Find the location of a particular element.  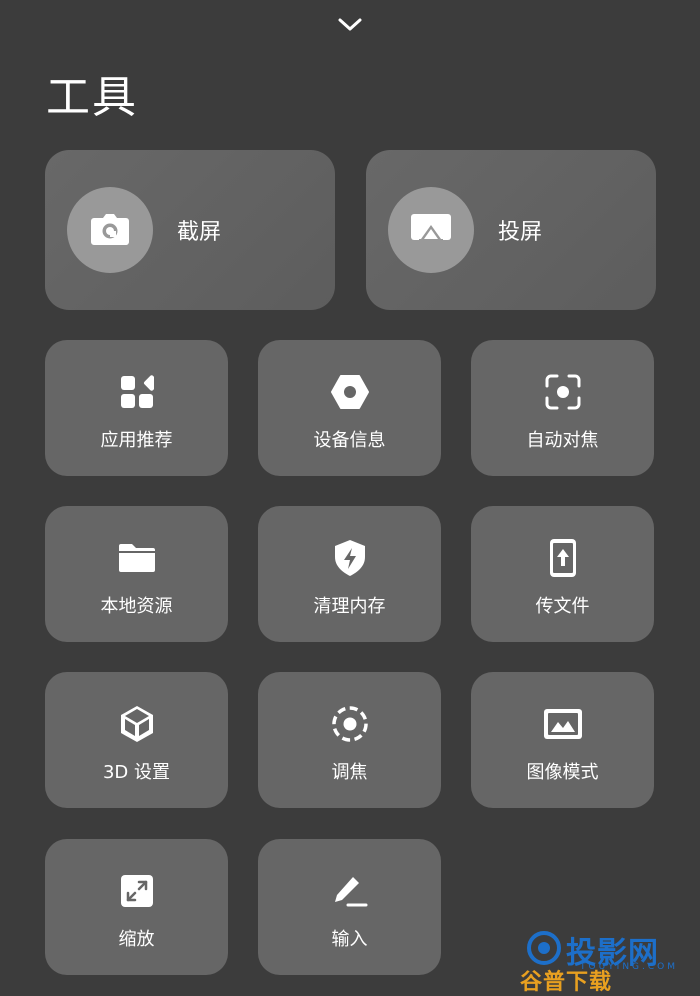

image-mode-icon is located at coordinates (562, 724).